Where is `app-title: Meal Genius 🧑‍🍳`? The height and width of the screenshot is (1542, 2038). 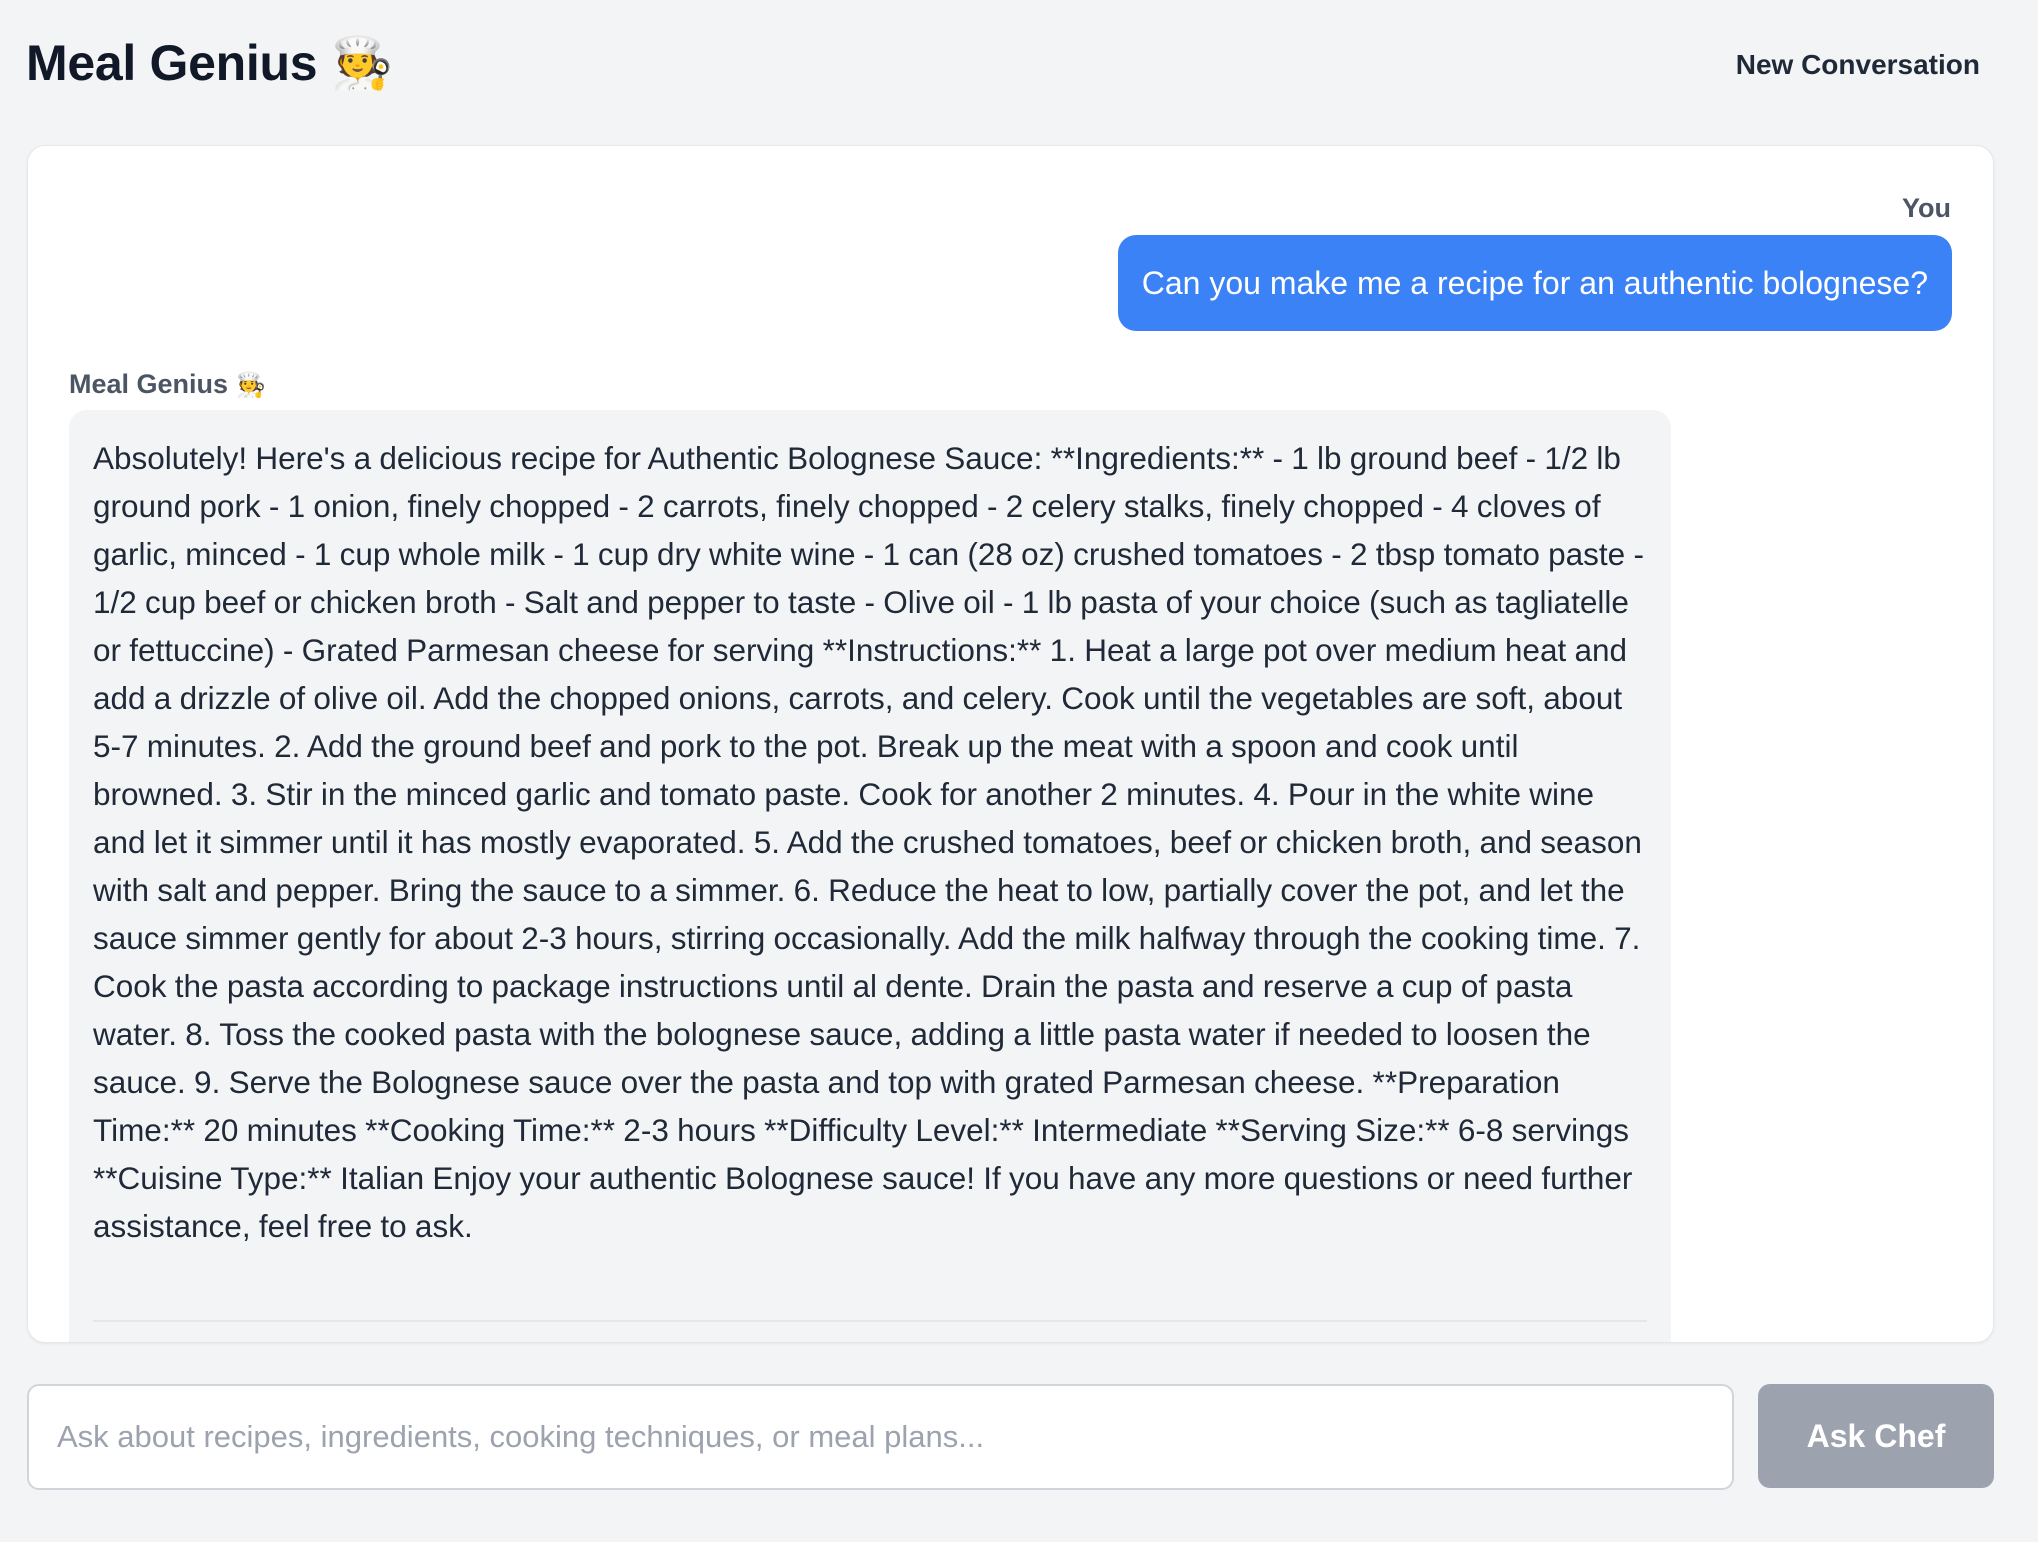 app-title: Meal Genius 🧑‍🍳 is located at coordinates (210, 63).